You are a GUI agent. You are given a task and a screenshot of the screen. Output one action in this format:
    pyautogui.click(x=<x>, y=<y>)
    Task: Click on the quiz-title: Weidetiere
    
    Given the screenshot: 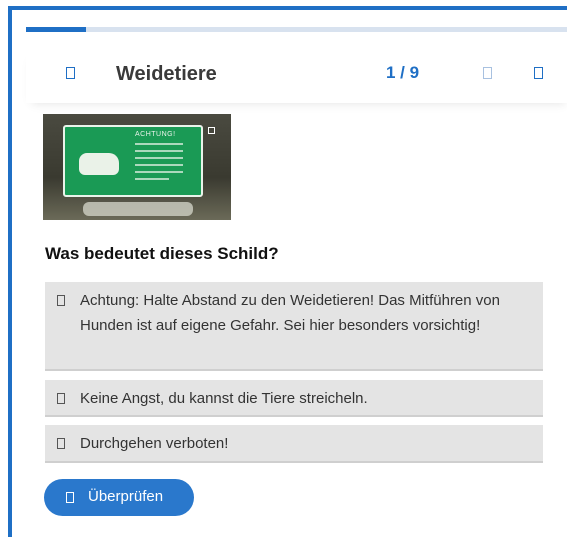 What is the action you would take?
    pyautogui.click(x=166, y=74)
    